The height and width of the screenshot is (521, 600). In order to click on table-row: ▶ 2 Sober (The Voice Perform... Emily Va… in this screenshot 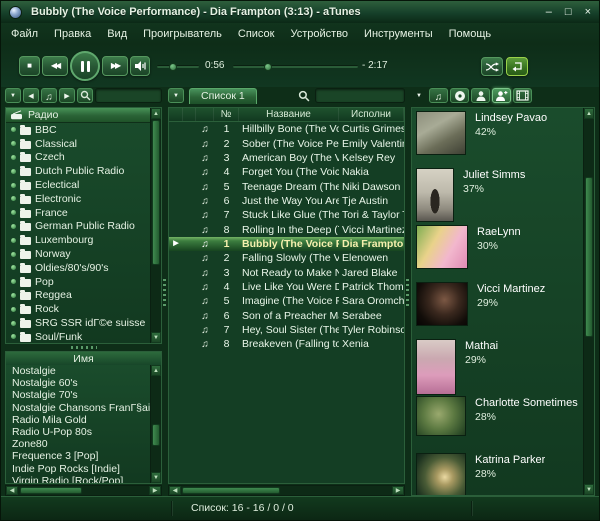, I will do `click(286, 143)`.